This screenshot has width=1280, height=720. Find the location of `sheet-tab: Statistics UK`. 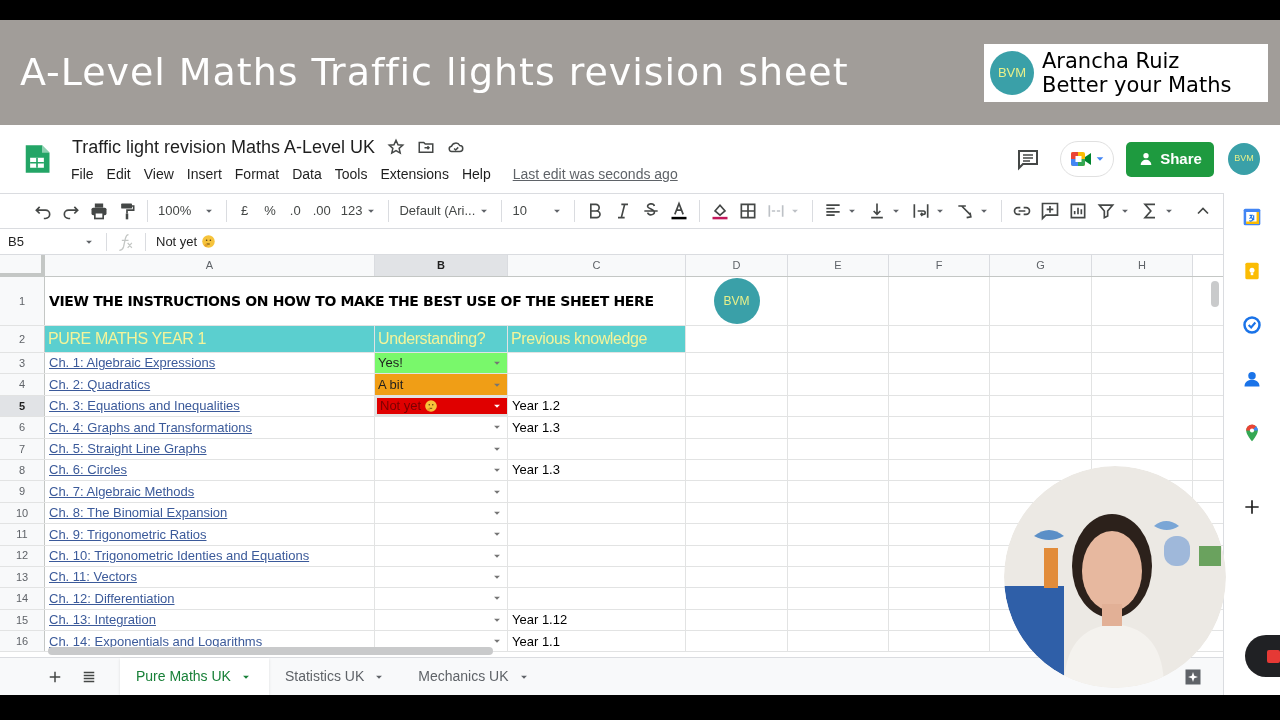

sheet-tab: Statistics UK is located at coordinates (335, 676).